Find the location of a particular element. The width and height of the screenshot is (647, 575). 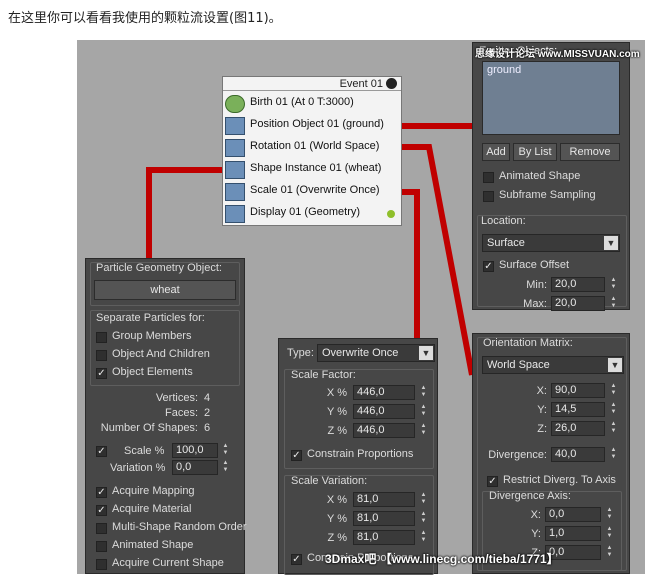

variation-x-spinner: 81,0 is located at coordinates (384, 499).